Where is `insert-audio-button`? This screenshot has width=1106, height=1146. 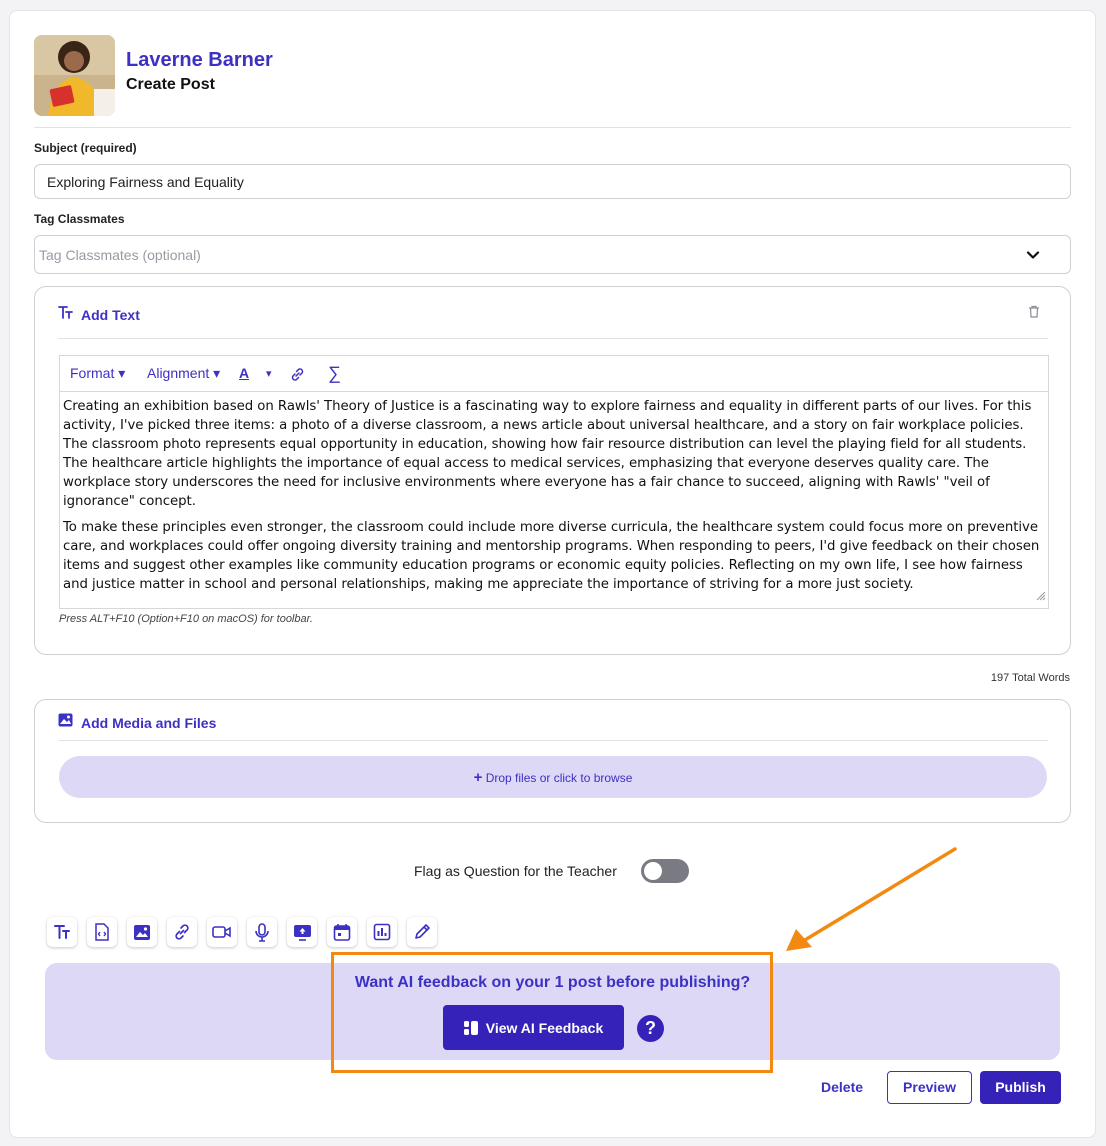 insert-audio-button is located at coordinates (262, 932).